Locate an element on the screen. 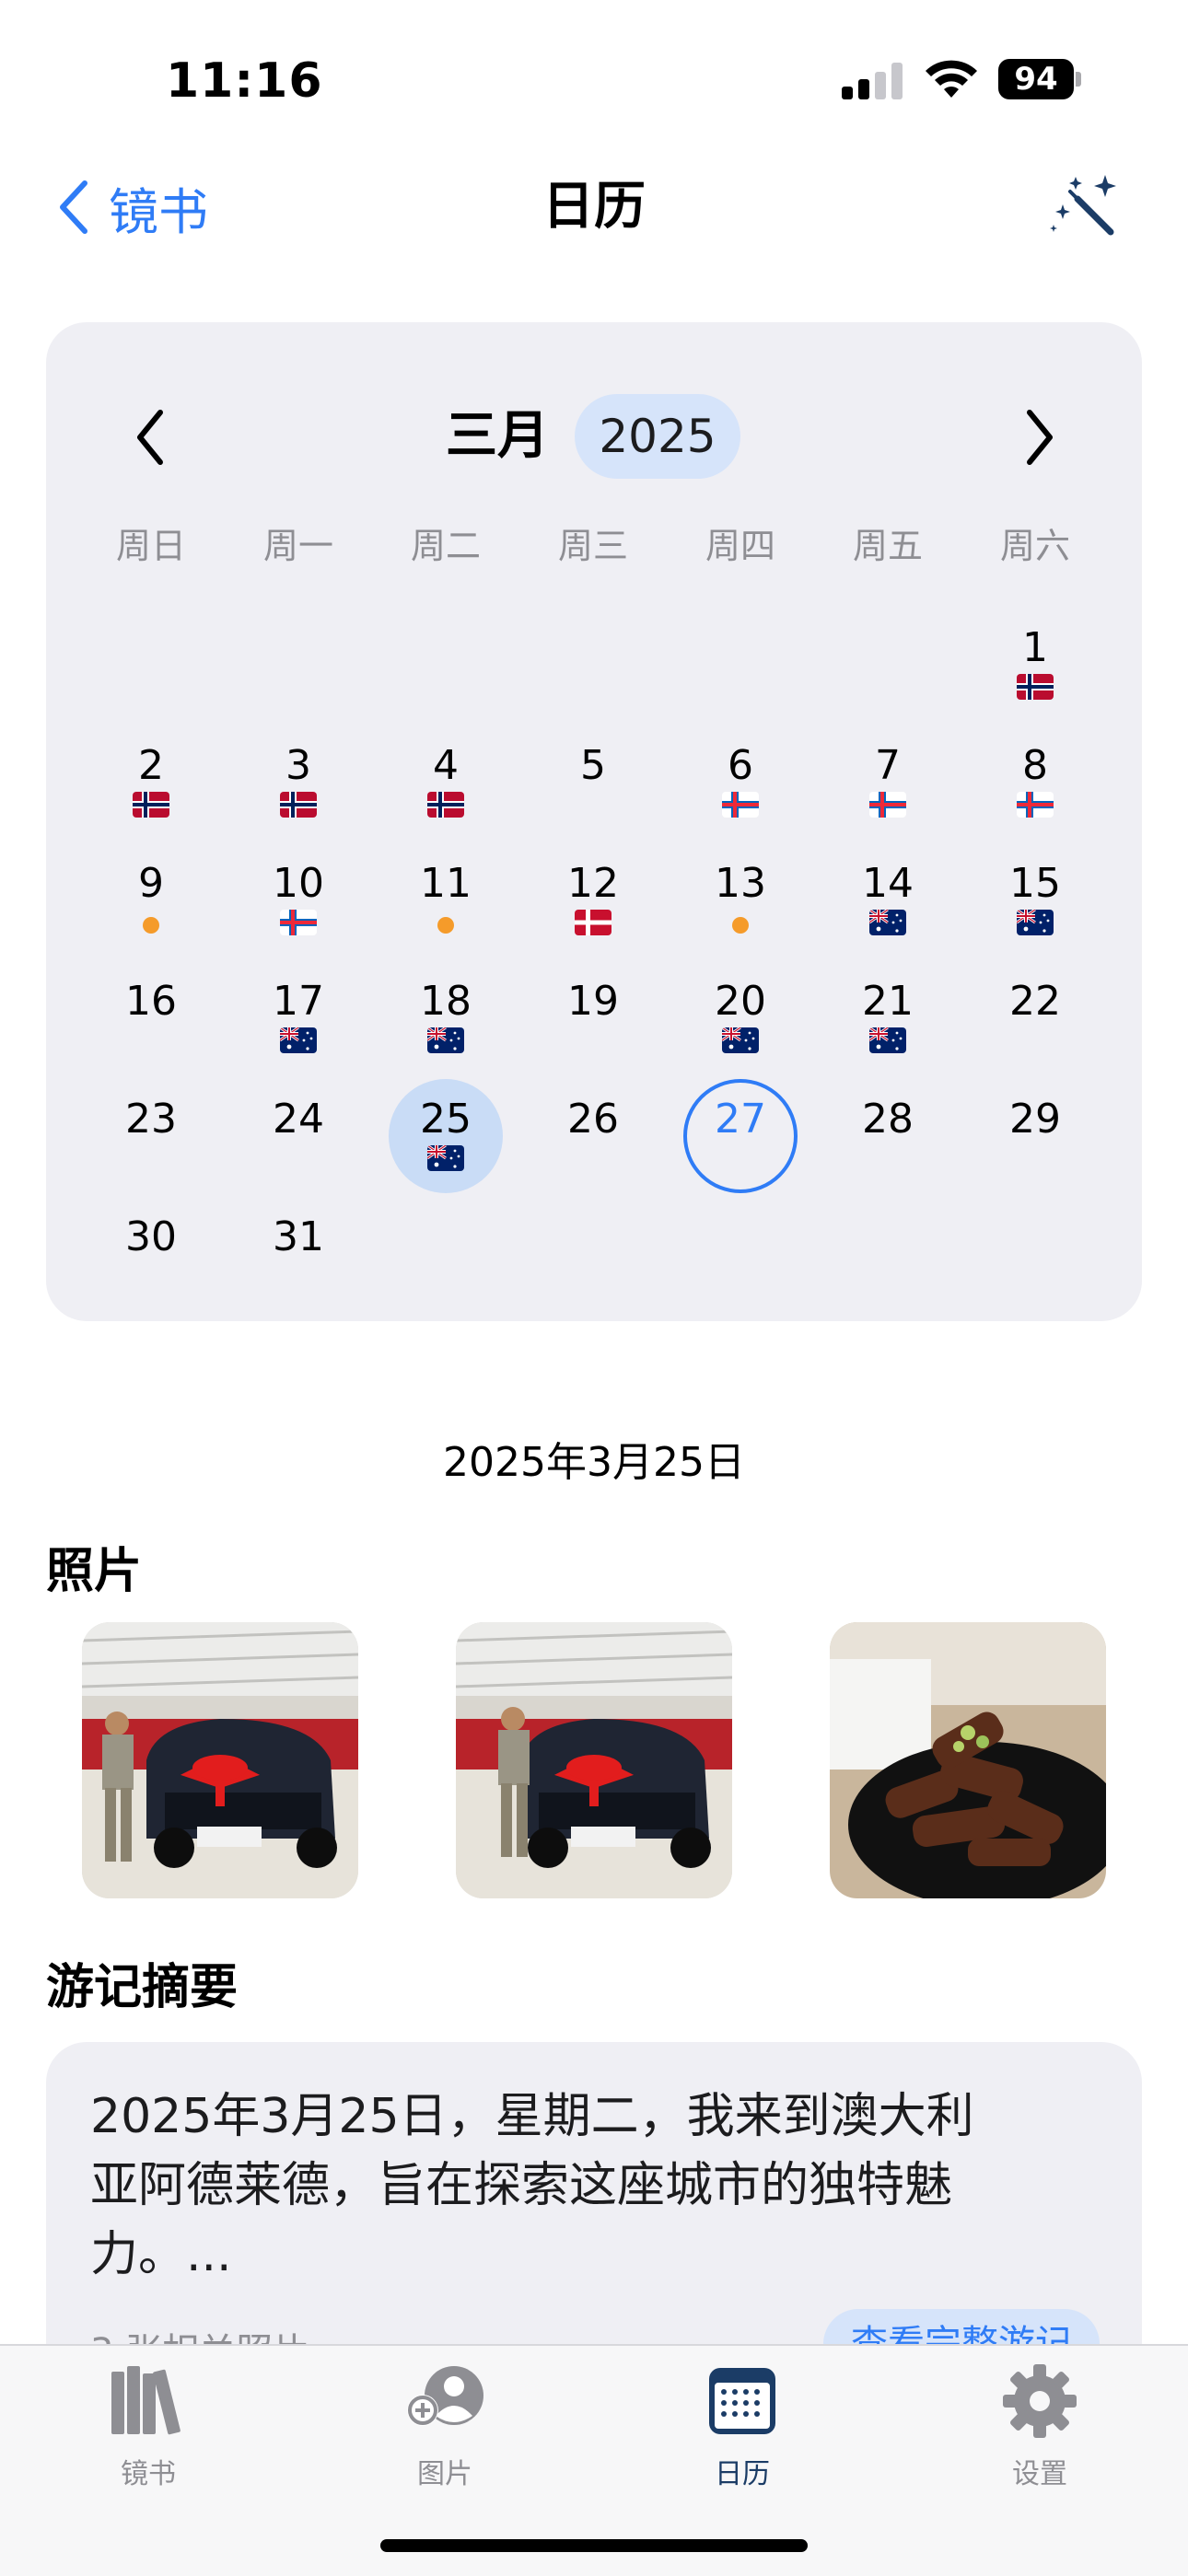 Image resolution: width=1188 pixels, height=2576 pixels. calendar-day: 14 is located at coordinates (888, 900).